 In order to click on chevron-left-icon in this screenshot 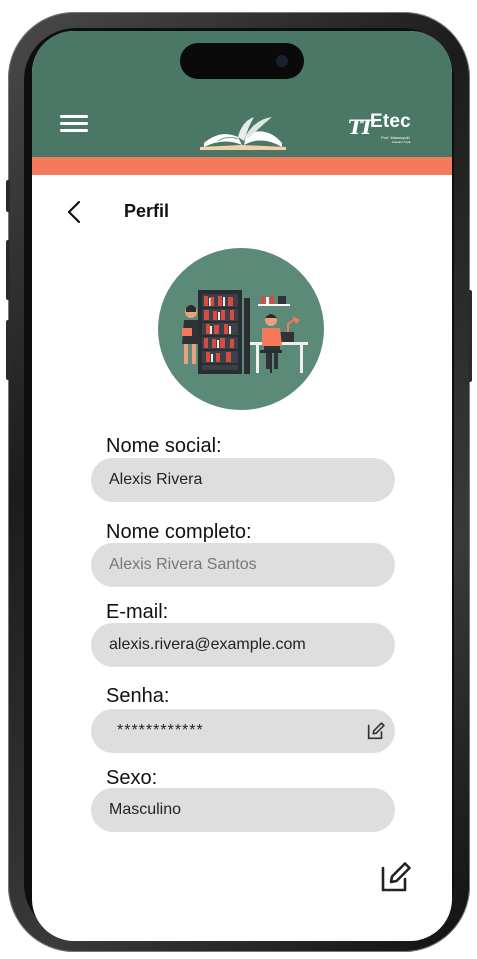, I will do `click(75, 212)`.